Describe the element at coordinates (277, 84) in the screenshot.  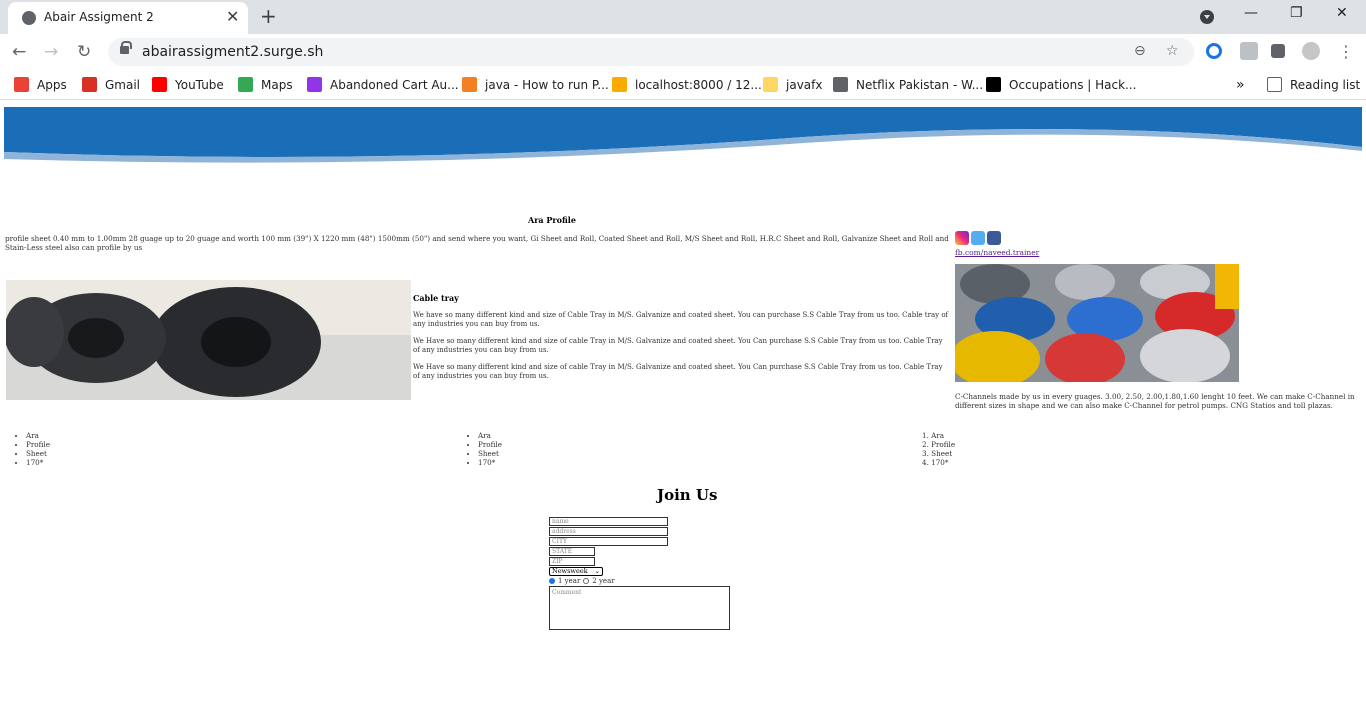
I see `bookmark-label: Maps` at that location.